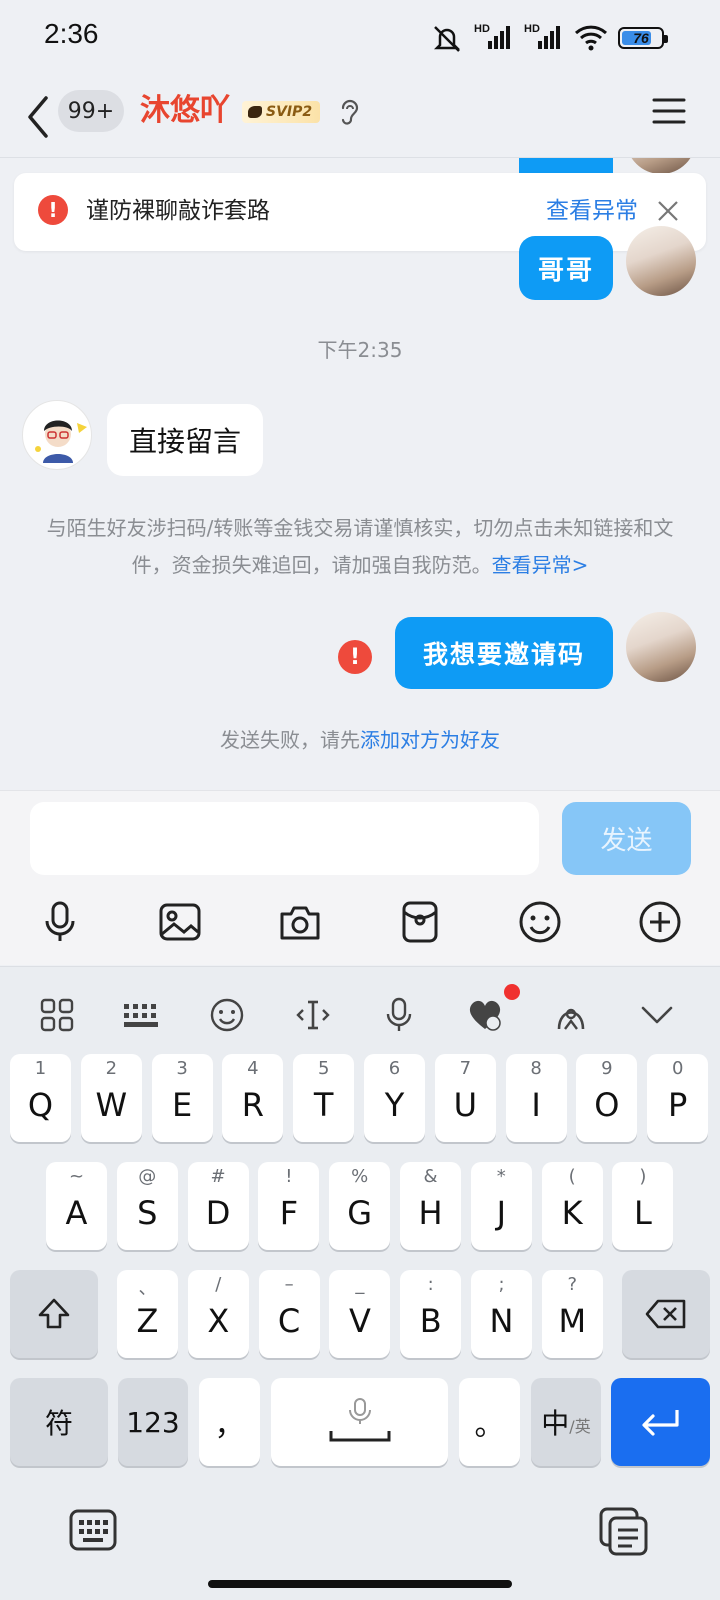  Describe the element at coordinates (229, 1422) in the screenshot. I see `comma-key: ，` at that location.